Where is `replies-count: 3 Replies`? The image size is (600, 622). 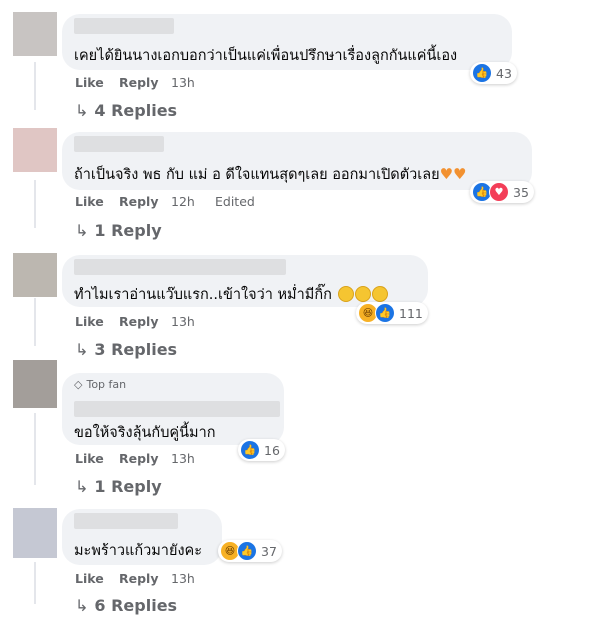 replies-count: 3 Replies is located at coordinates (136, 349).